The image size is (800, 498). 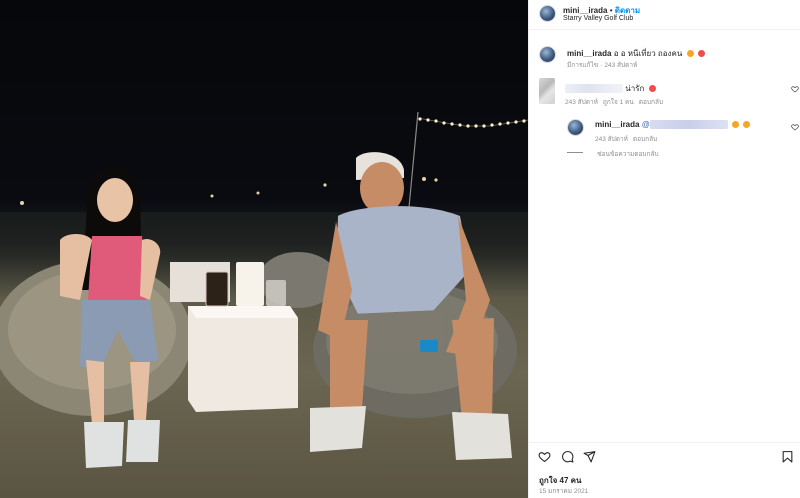 I want to click on reply-like-heart-icon, so click(x=795, y=127).